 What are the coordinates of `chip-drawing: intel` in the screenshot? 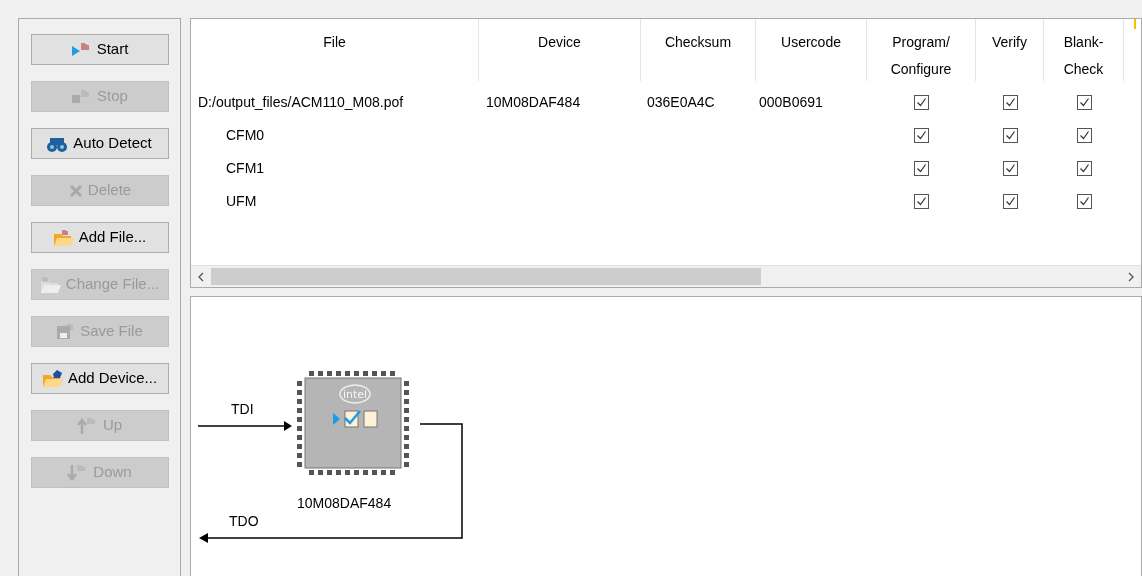 It's located at (353, 423).